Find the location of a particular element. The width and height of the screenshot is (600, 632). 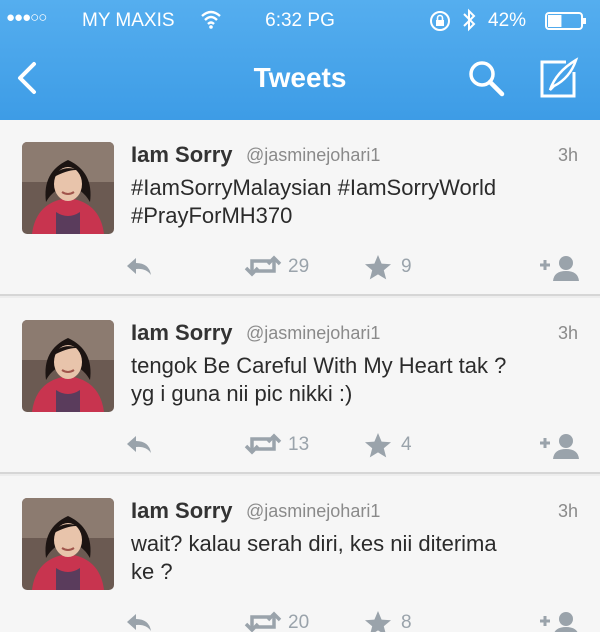

retweet-count: 13 is located at coordinates (299, 444).